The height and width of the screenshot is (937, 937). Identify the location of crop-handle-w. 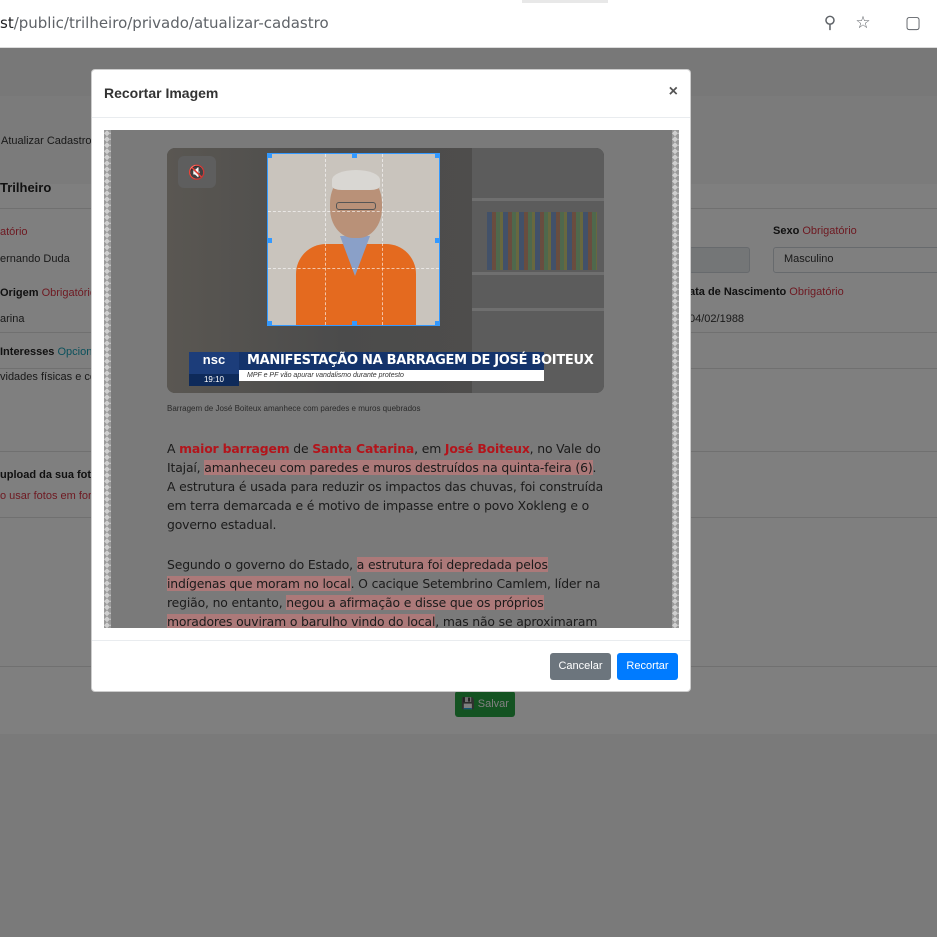
(270, 240).